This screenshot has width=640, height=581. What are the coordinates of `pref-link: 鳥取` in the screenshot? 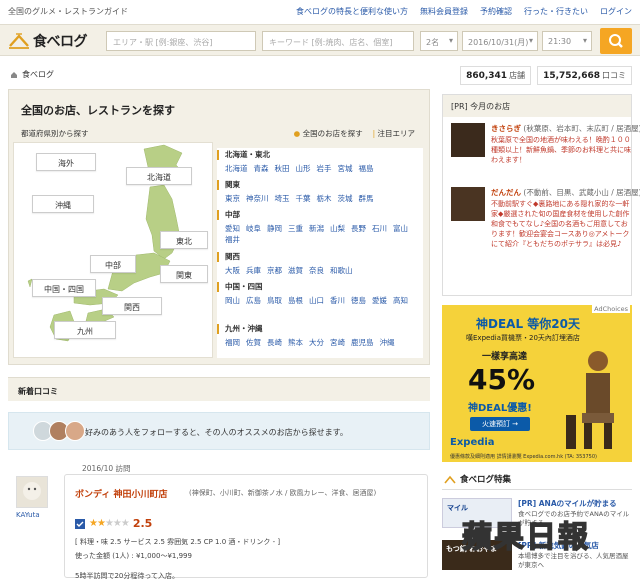 It's located at (274, 300).